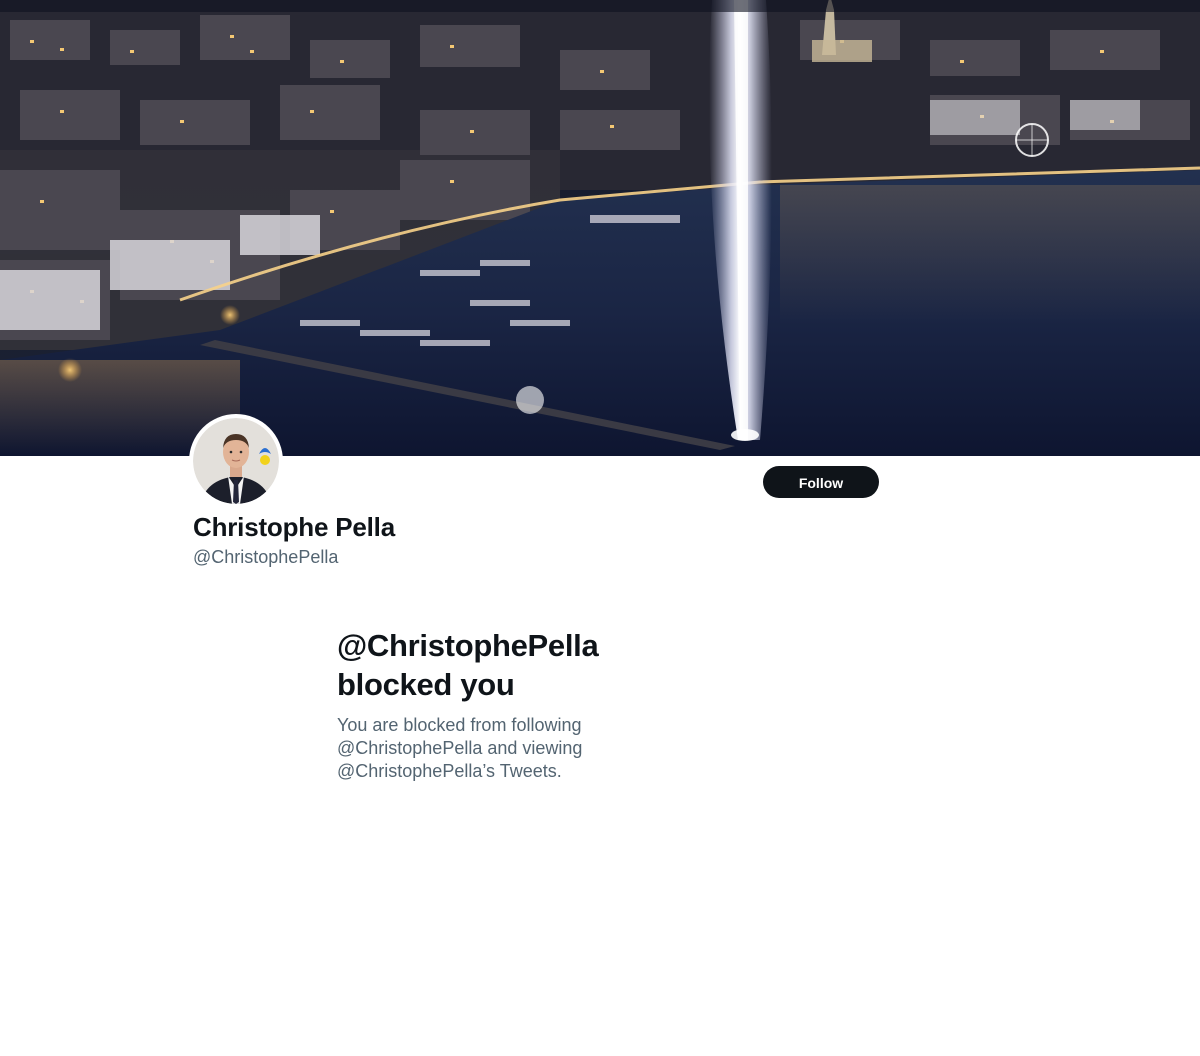 Image resolution: width=1200 pixels, height=1056 pixels. Describe the element at coordinates (468, 645) in the screenshot. I see `blocked-title-handle: @ChristophePella` at that location.